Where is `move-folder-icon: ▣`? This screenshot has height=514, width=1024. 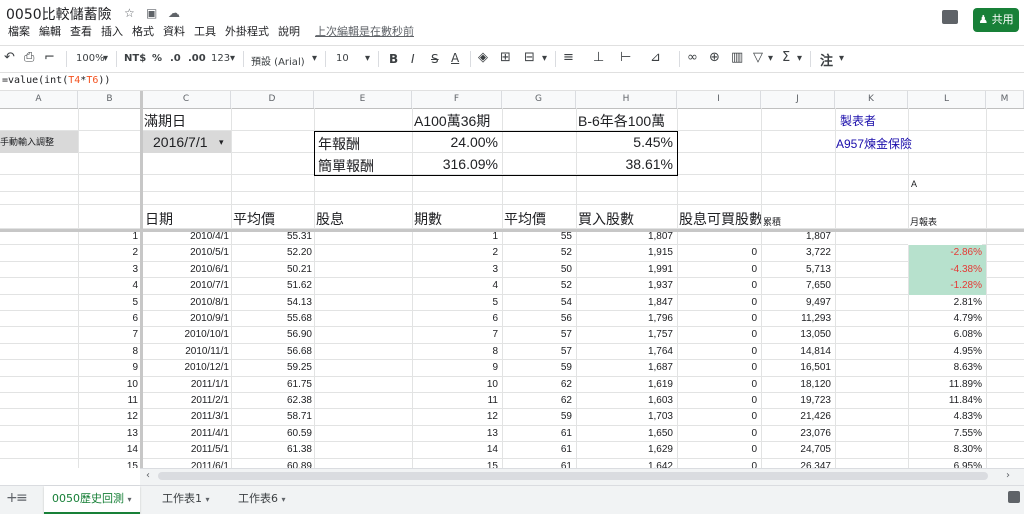
move-folder-icon: ▣ is located at coordinates (151, 13).